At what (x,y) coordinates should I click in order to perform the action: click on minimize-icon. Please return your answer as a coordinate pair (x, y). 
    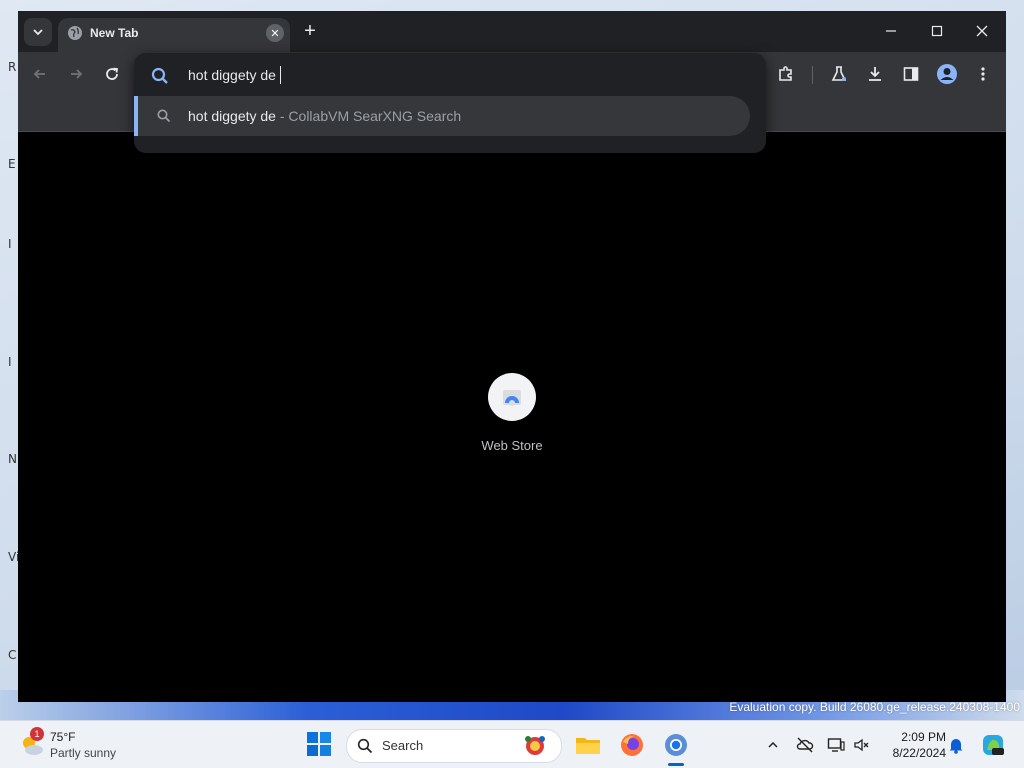
    Looking at the image, I should click on (891, 31).